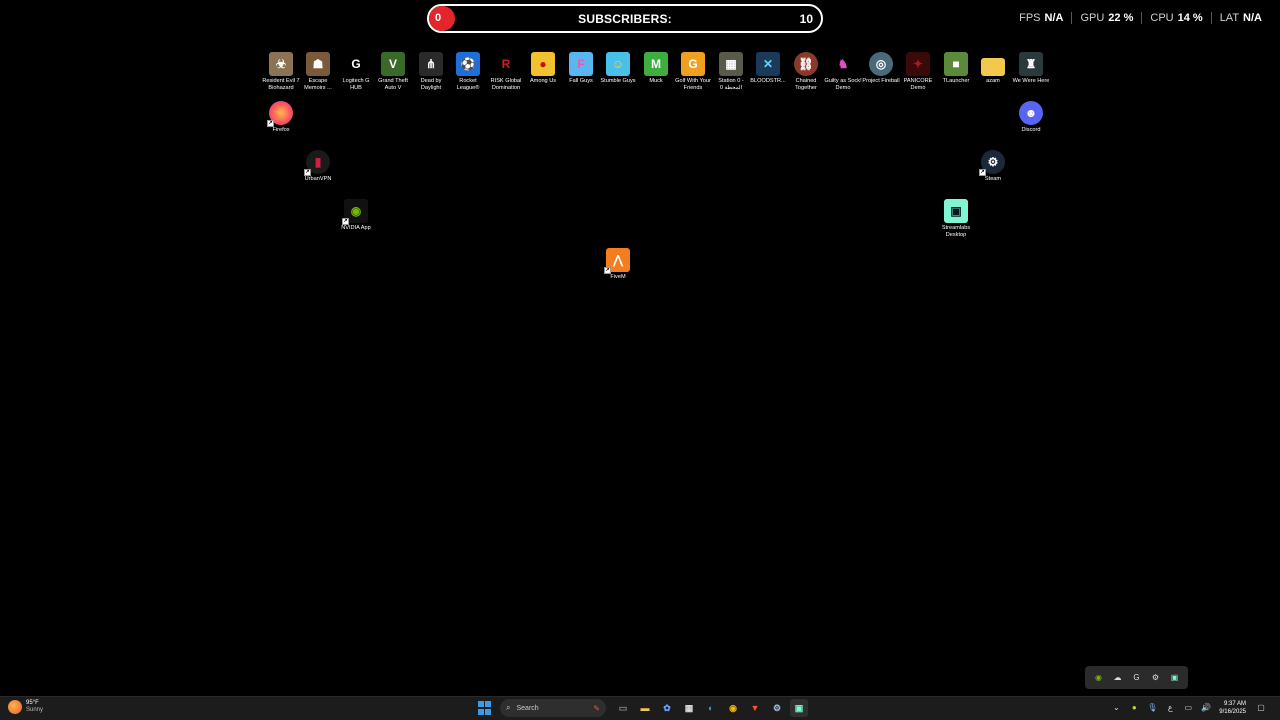 The height and width of the screenshot is (720, 1280). I want to click on desktop-icon-firefox: ↗ Firefox, so click(281, 117).